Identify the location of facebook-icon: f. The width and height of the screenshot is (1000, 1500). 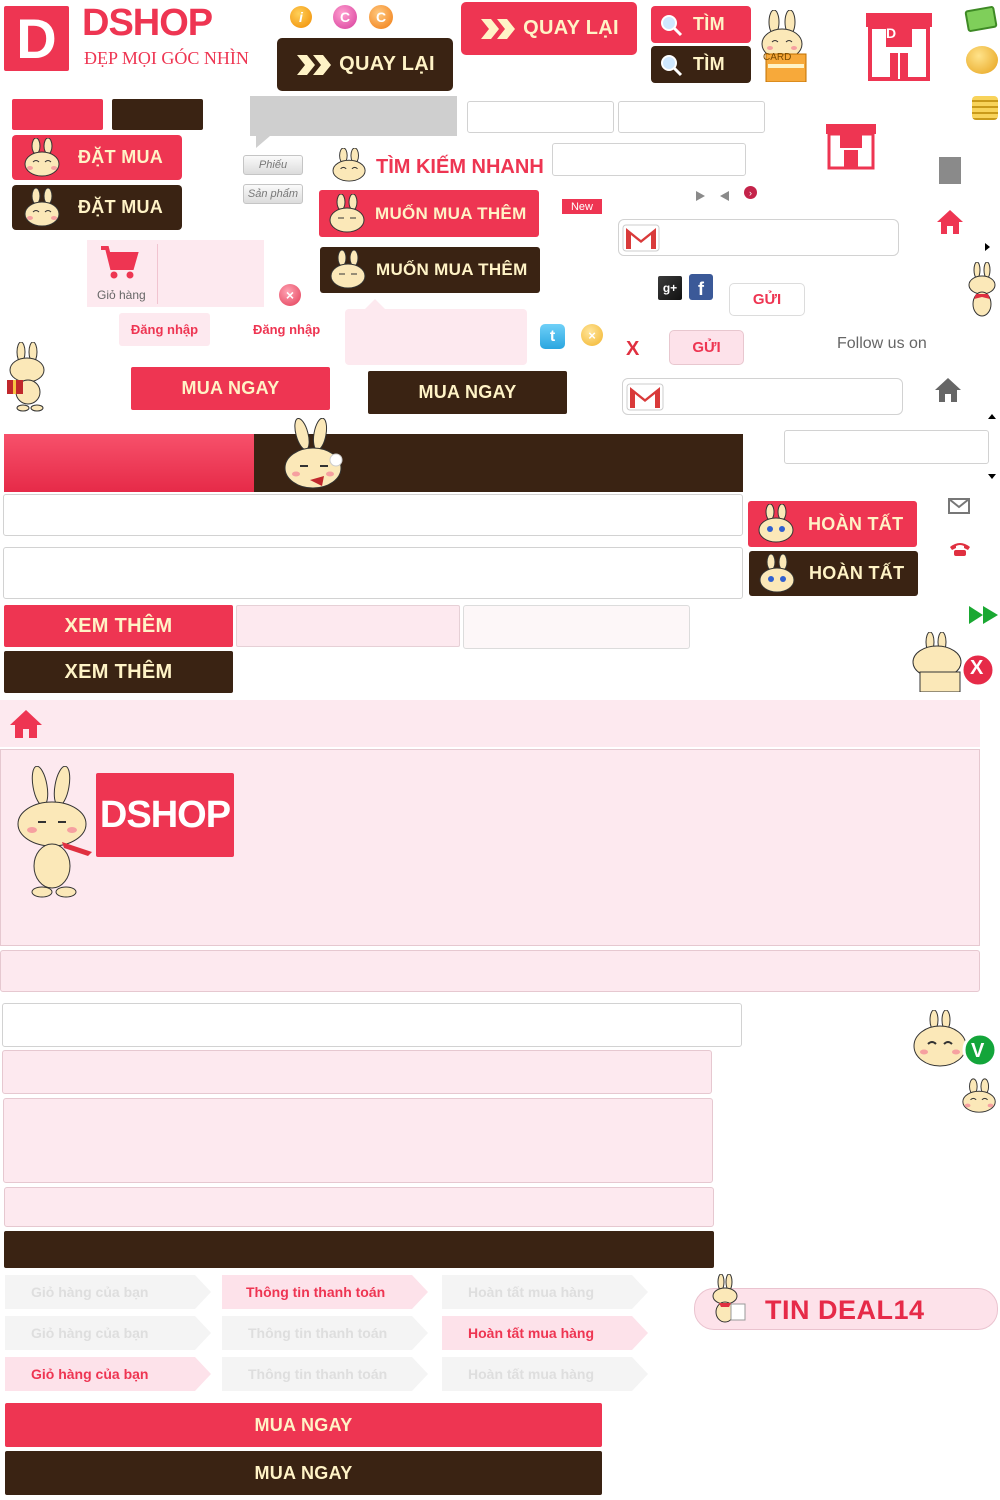
(701, 287).